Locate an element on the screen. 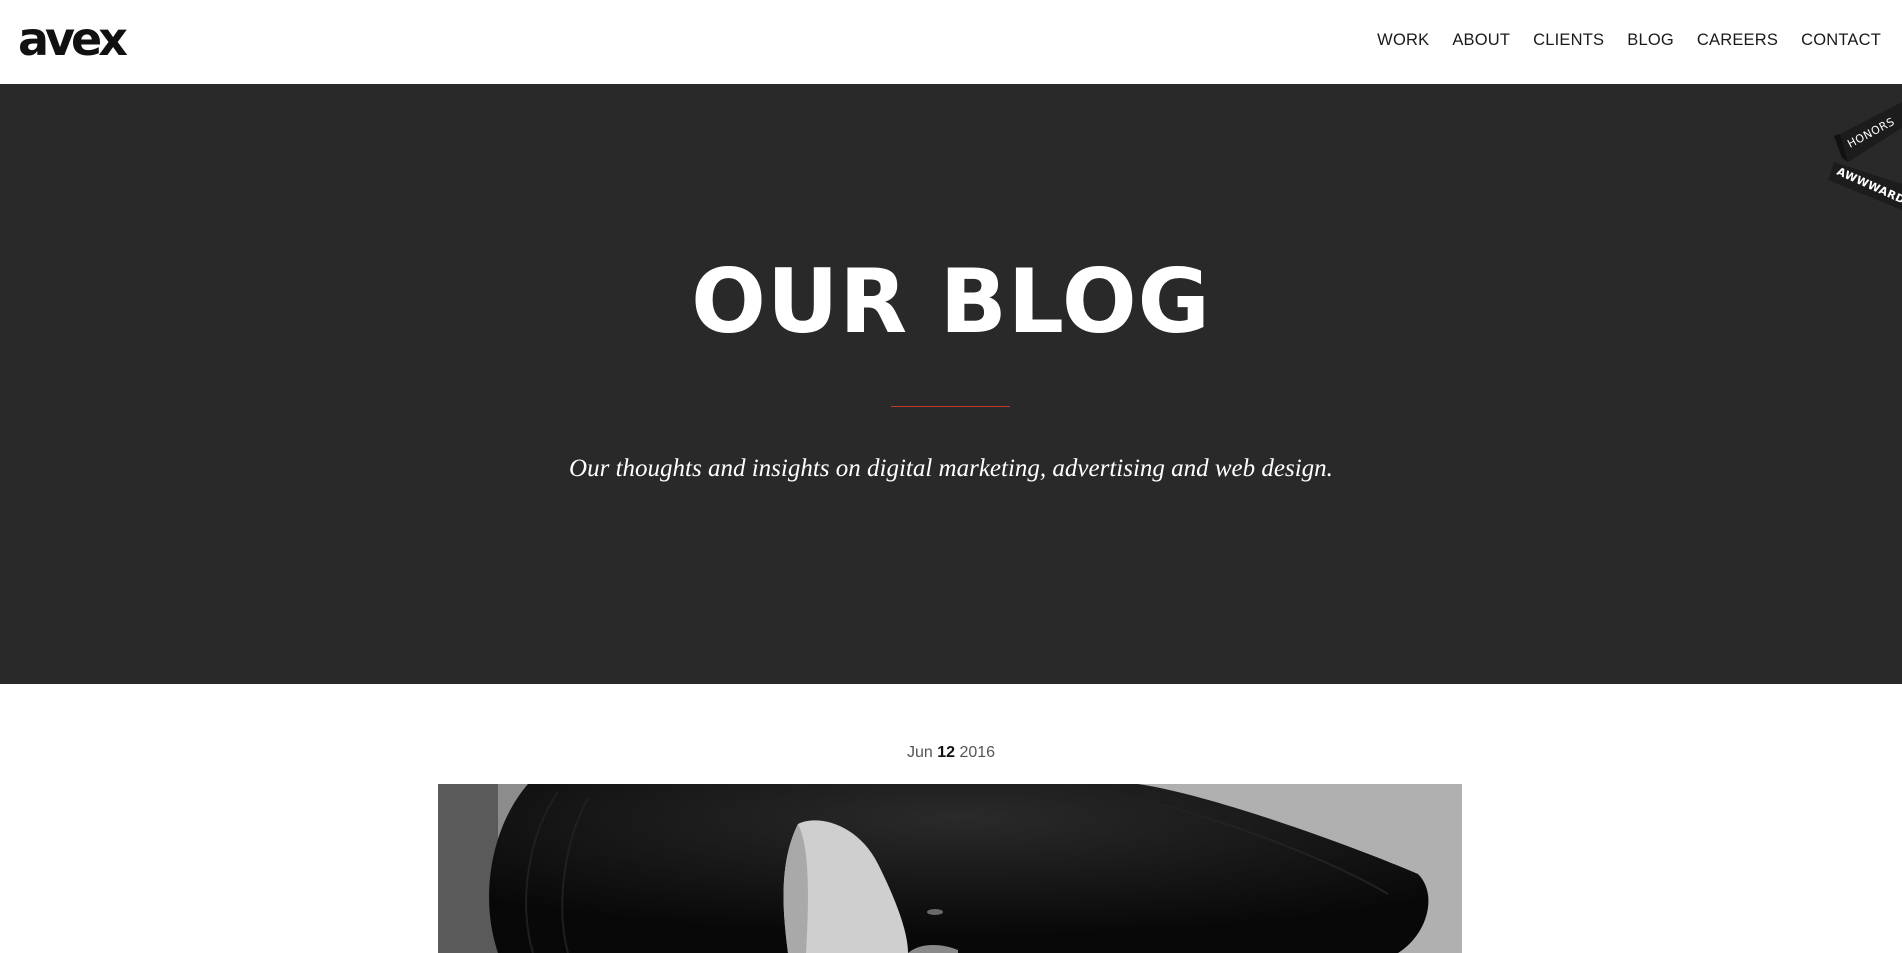  woman-black-hat-photo-icon is located at coordinates (950, 868).